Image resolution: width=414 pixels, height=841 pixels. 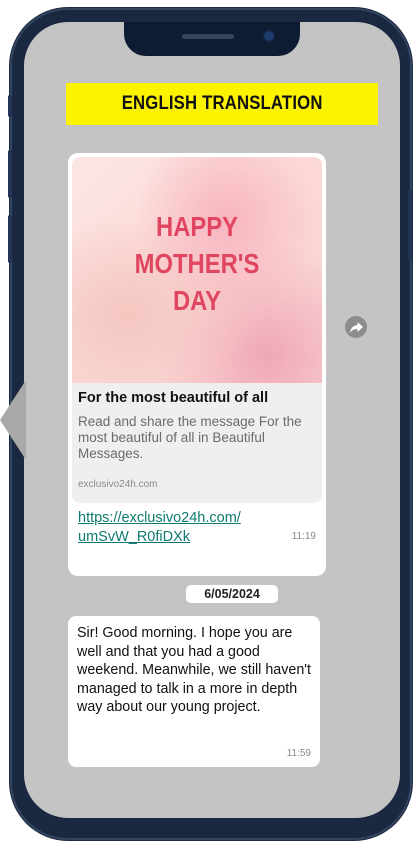 I want to click on translation-banner: ENGLISH TRANSLATION, so click(x=222, y=104).